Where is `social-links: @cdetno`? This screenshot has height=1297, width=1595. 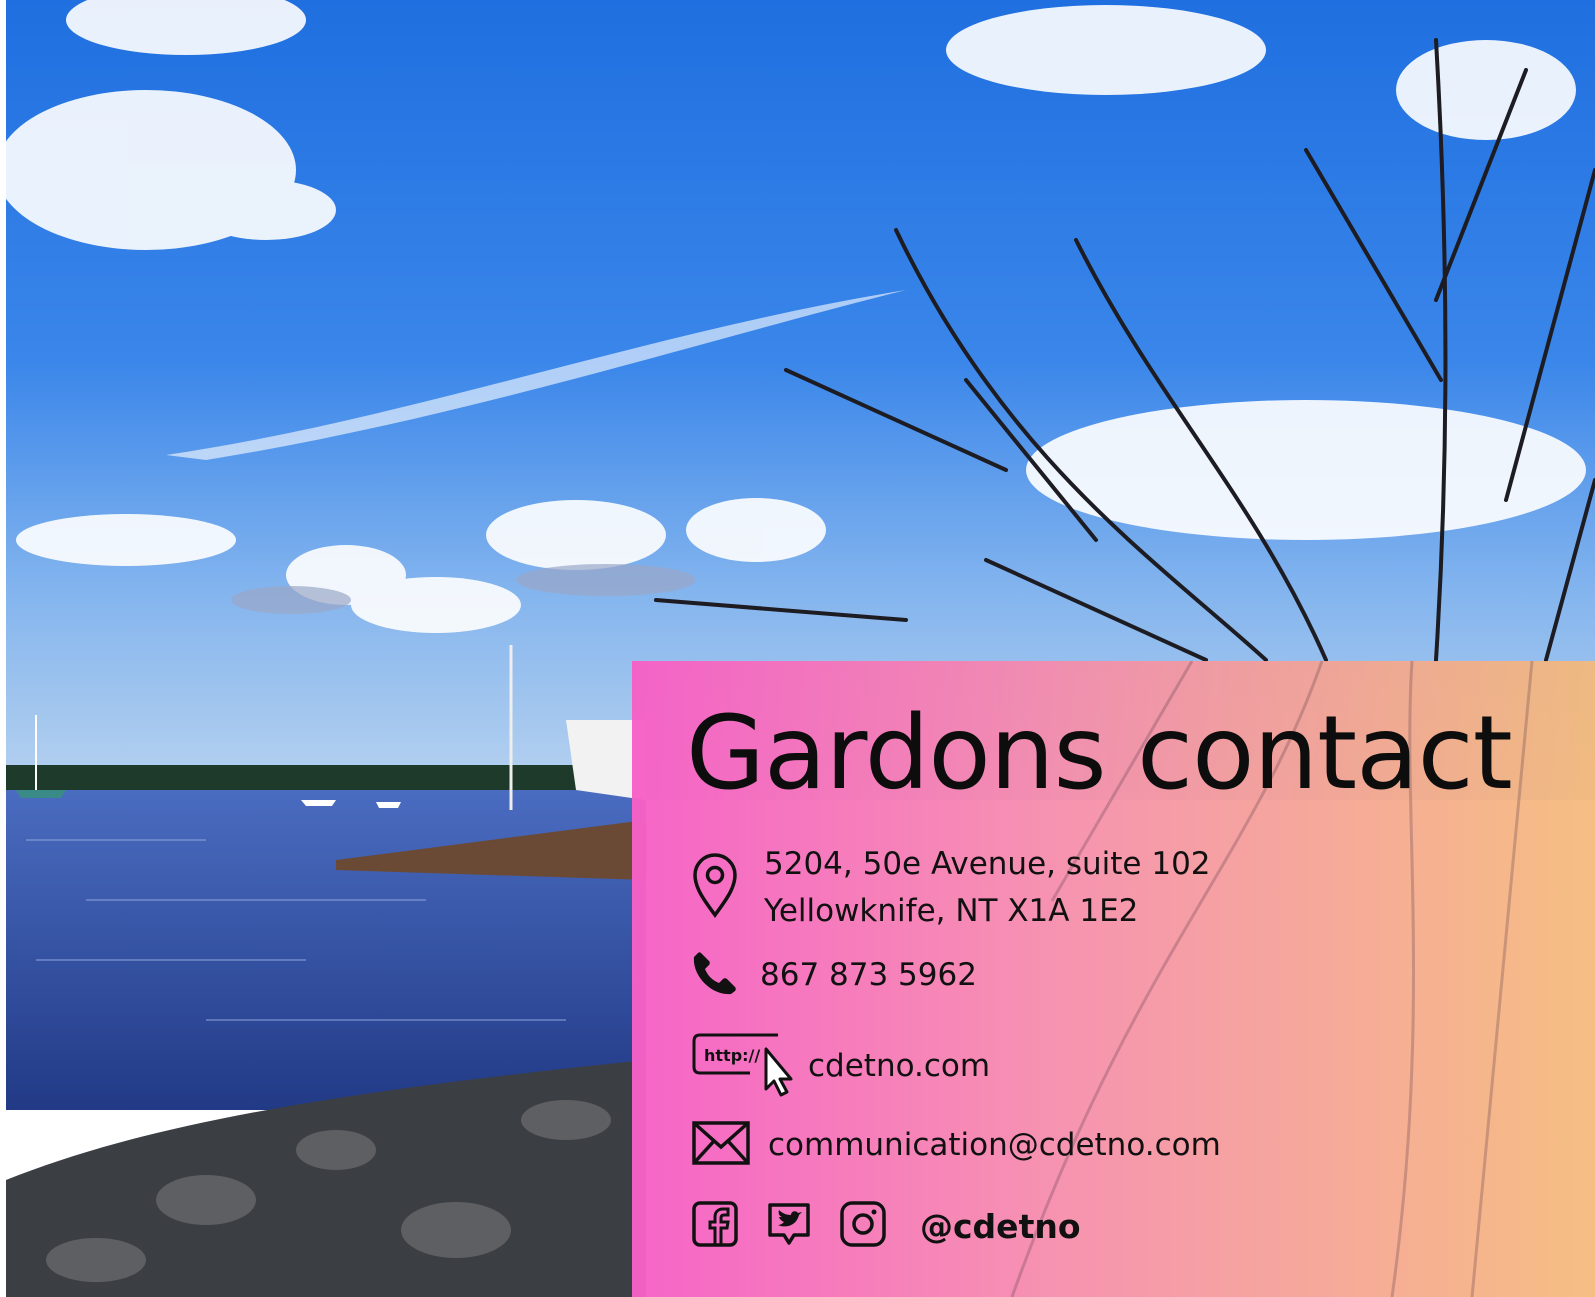 social-links: @cdetno is located at coordinates (886, 1226).